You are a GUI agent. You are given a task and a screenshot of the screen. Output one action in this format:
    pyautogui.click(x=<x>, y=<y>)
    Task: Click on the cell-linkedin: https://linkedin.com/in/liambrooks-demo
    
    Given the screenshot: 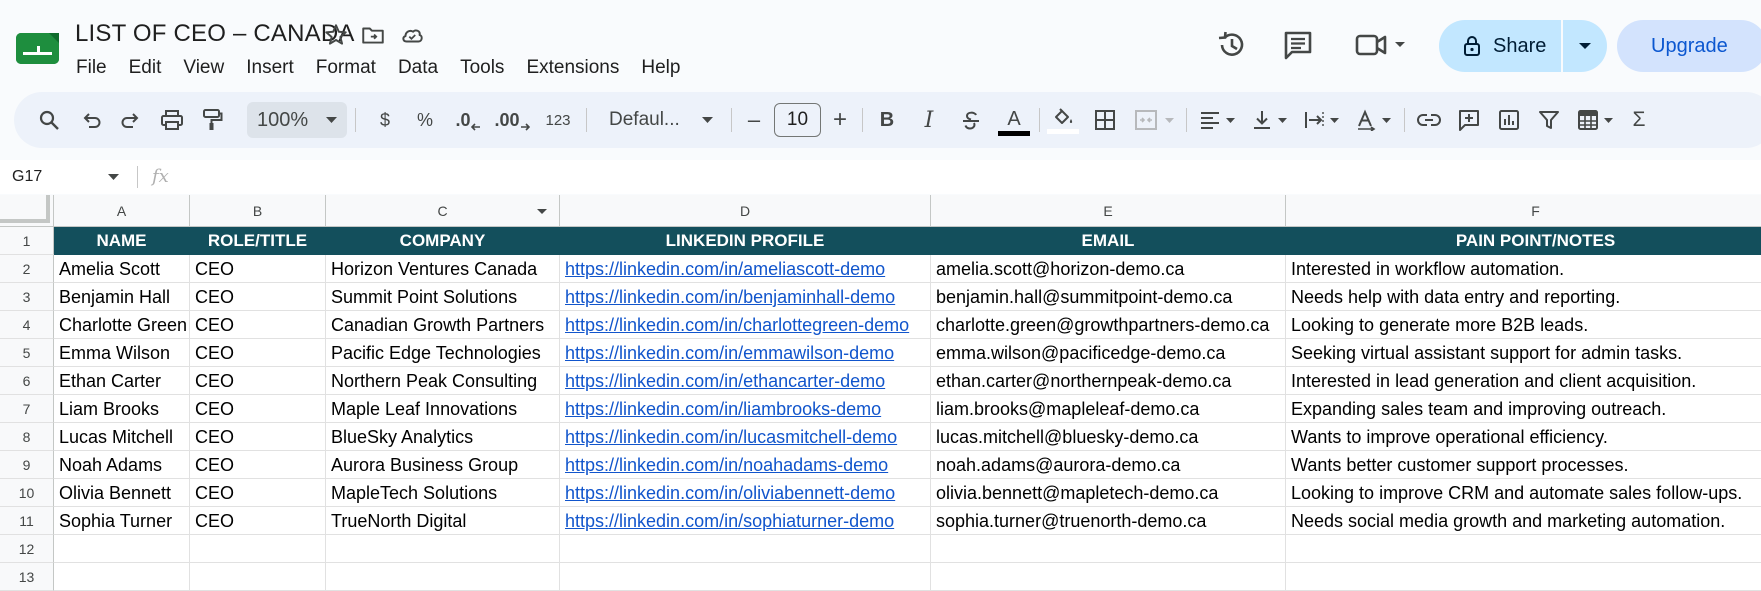 What is the action you would take?
    pyautogui.click(x=745, y=409)
    